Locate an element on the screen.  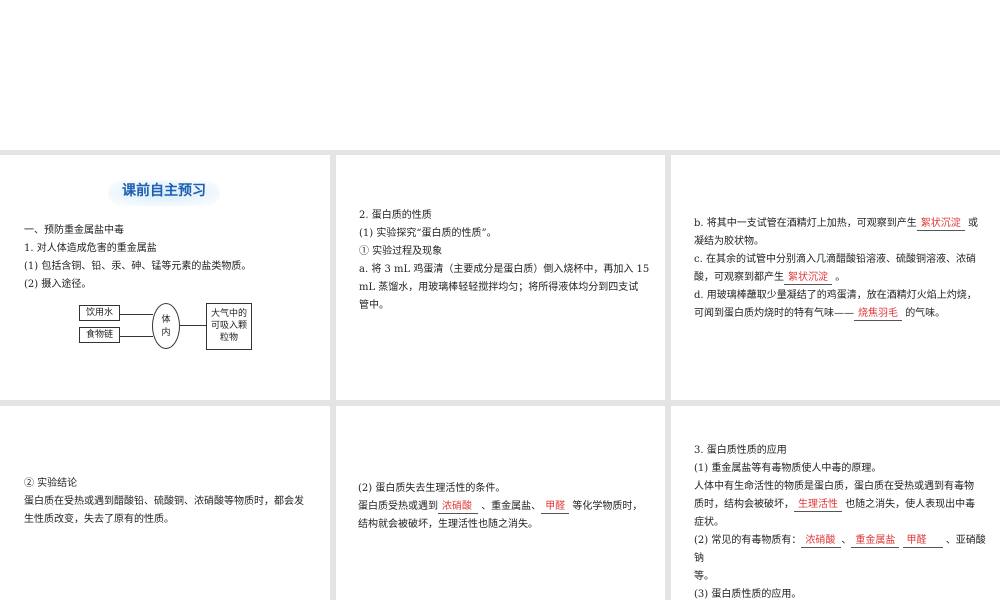
heading: 一、预防重金属盐中毒 is located at coordinates (74, 230).